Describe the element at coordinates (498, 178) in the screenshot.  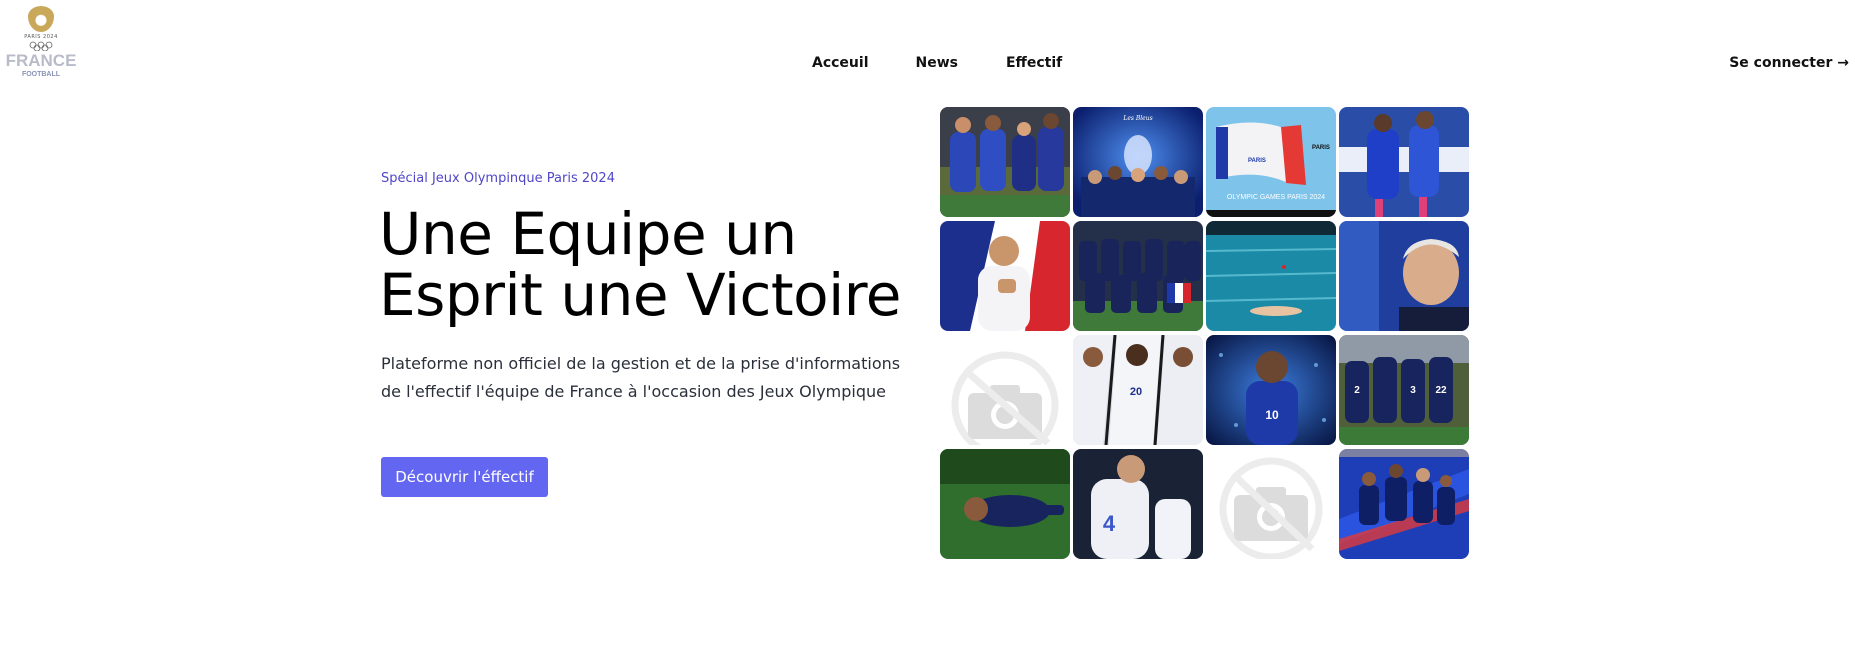
I see `hero-eyebrow: Spécial Jeux Olympinque Paris 2024` at that location.